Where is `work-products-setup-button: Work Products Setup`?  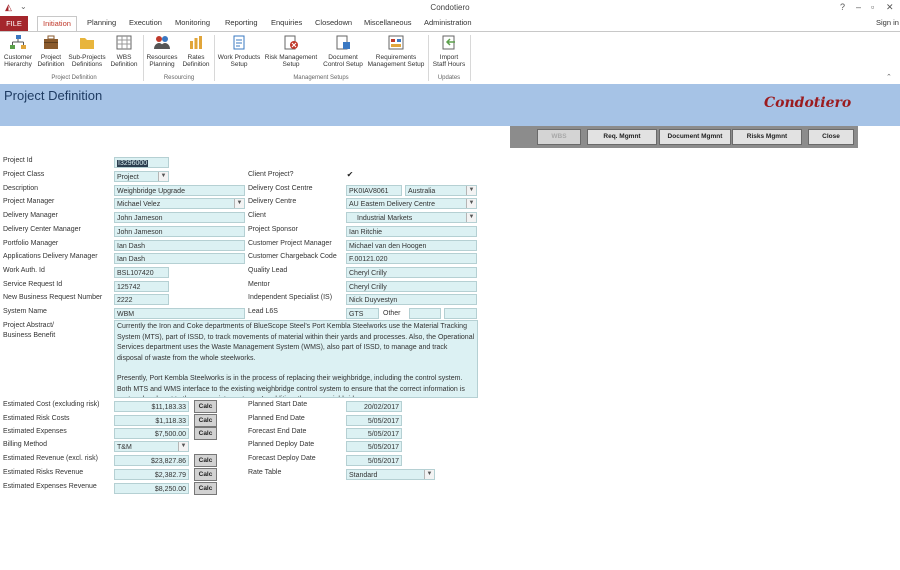
work-products-setup-button: Work Products Setup is located at coordinates (239, 51).